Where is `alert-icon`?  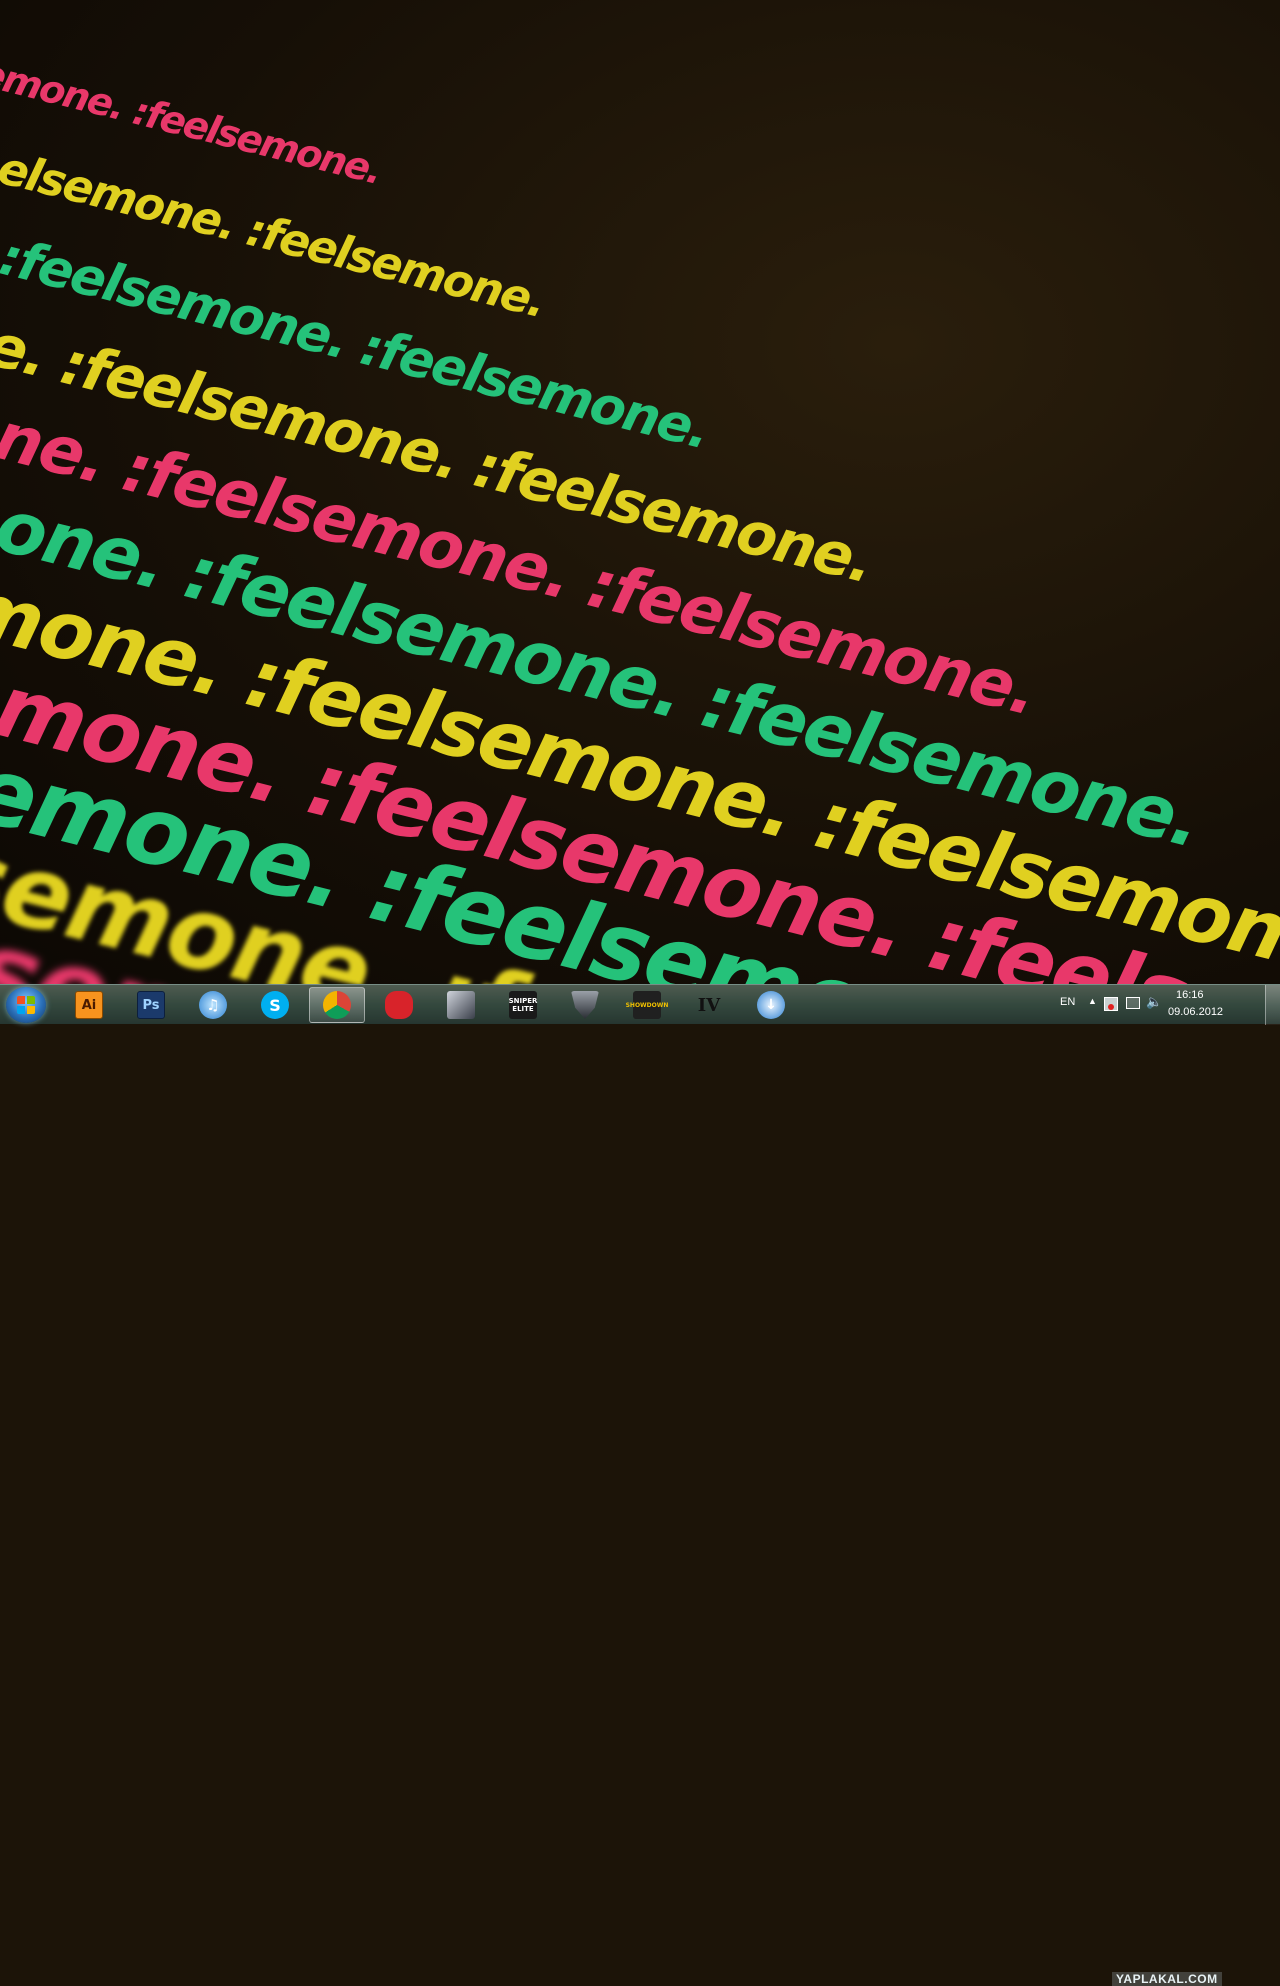
alert-icon is located at coordinates (1111, 1007).